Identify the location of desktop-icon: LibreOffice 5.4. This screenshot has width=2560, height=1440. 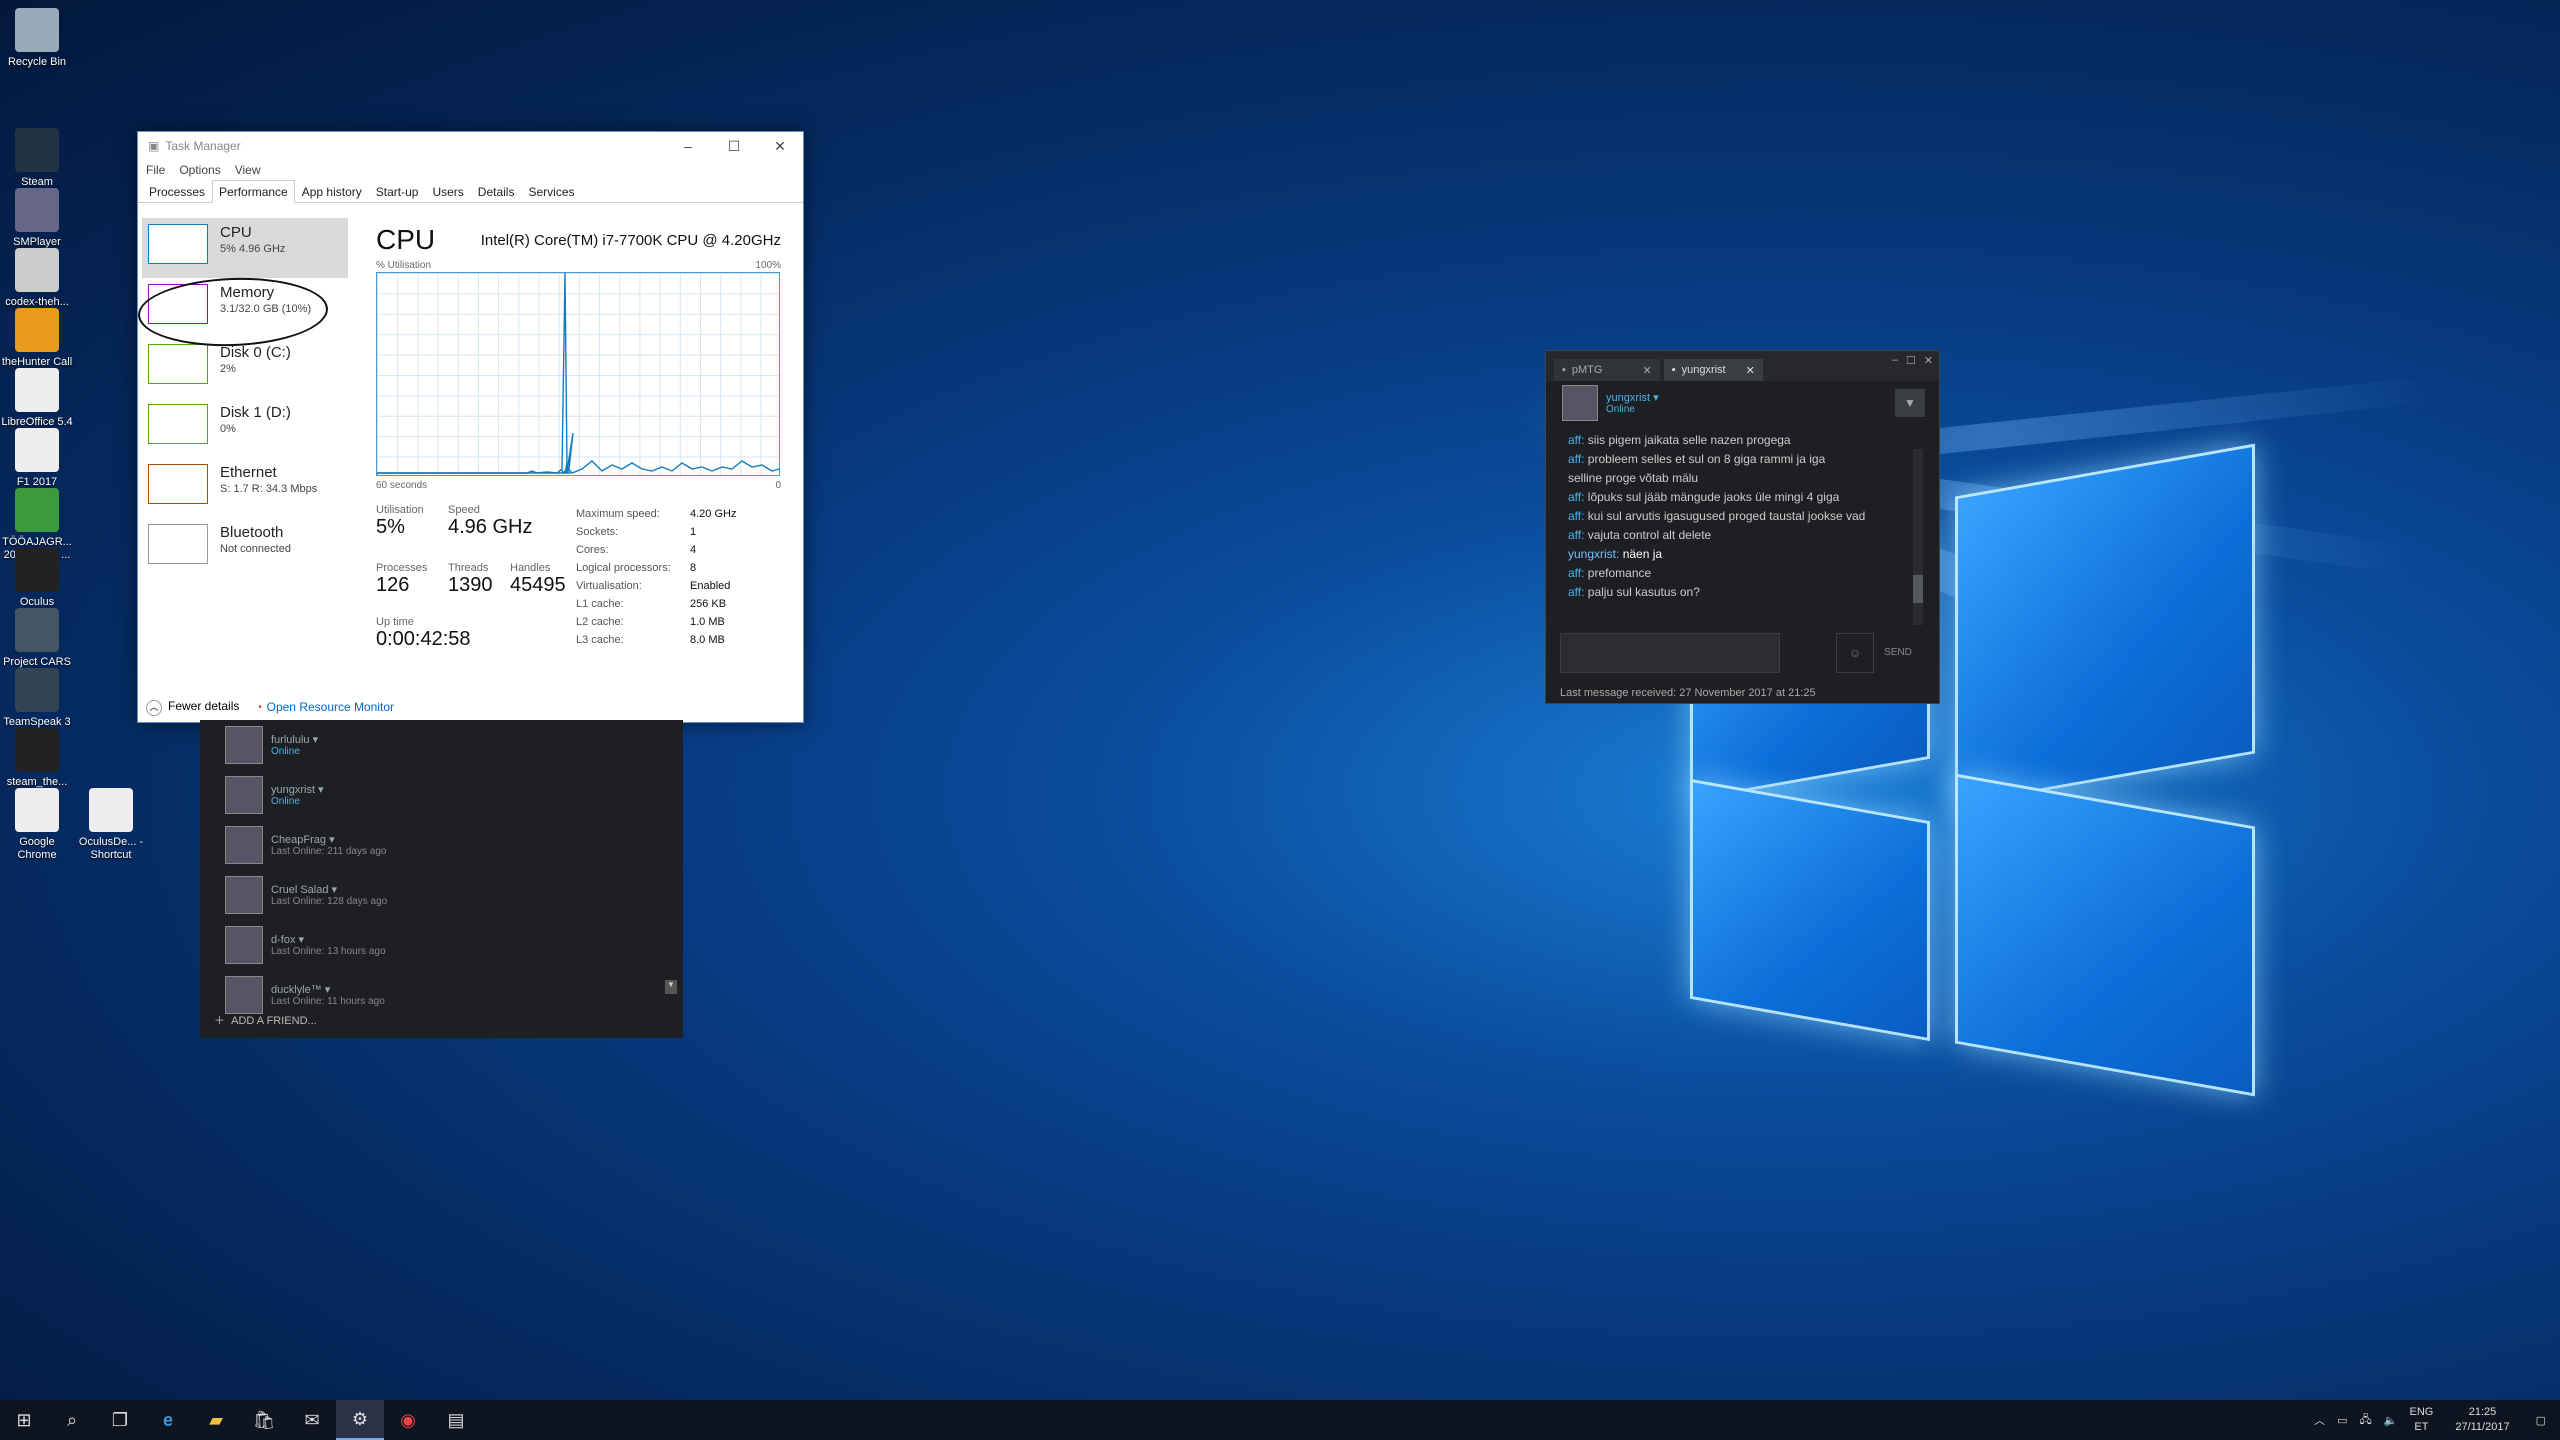
(37, 398).